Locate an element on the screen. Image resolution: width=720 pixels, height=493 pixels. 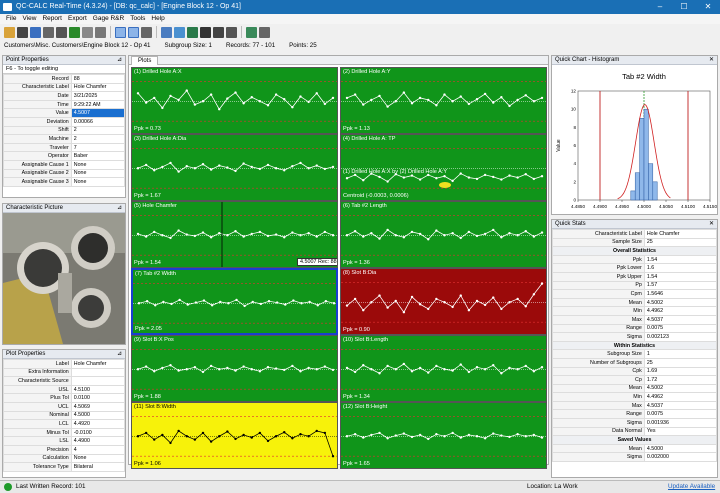
property-value: Baber is located at coordinates (97, 156).